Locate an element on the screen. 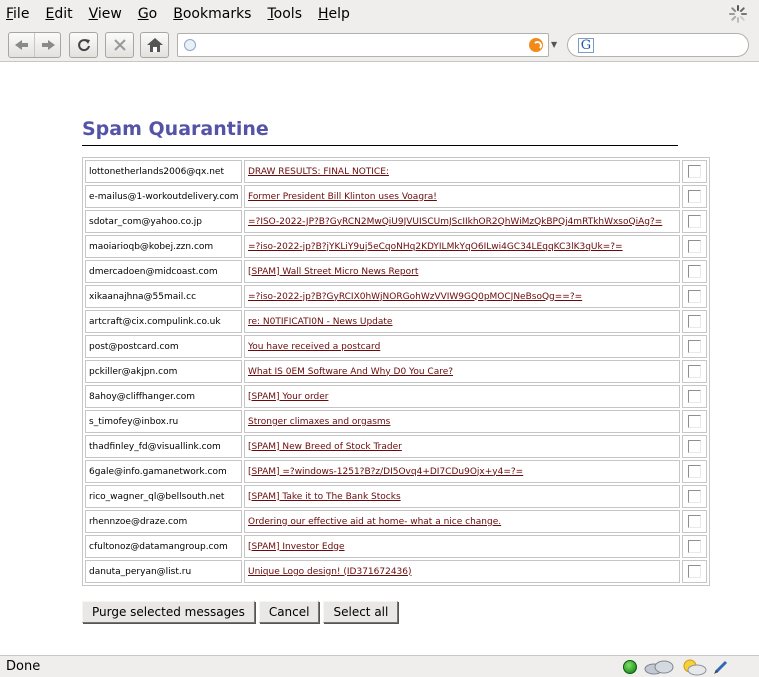 This screenshot has width=759, height=677. back-forward-group is located at coordinates (34, 45).